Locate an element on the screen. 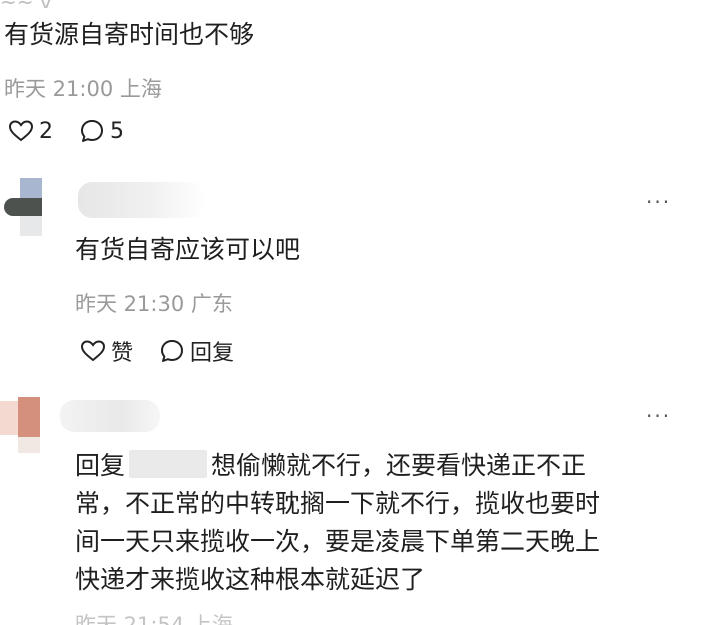  like-button: 2 is located at coordinates (30, 131).